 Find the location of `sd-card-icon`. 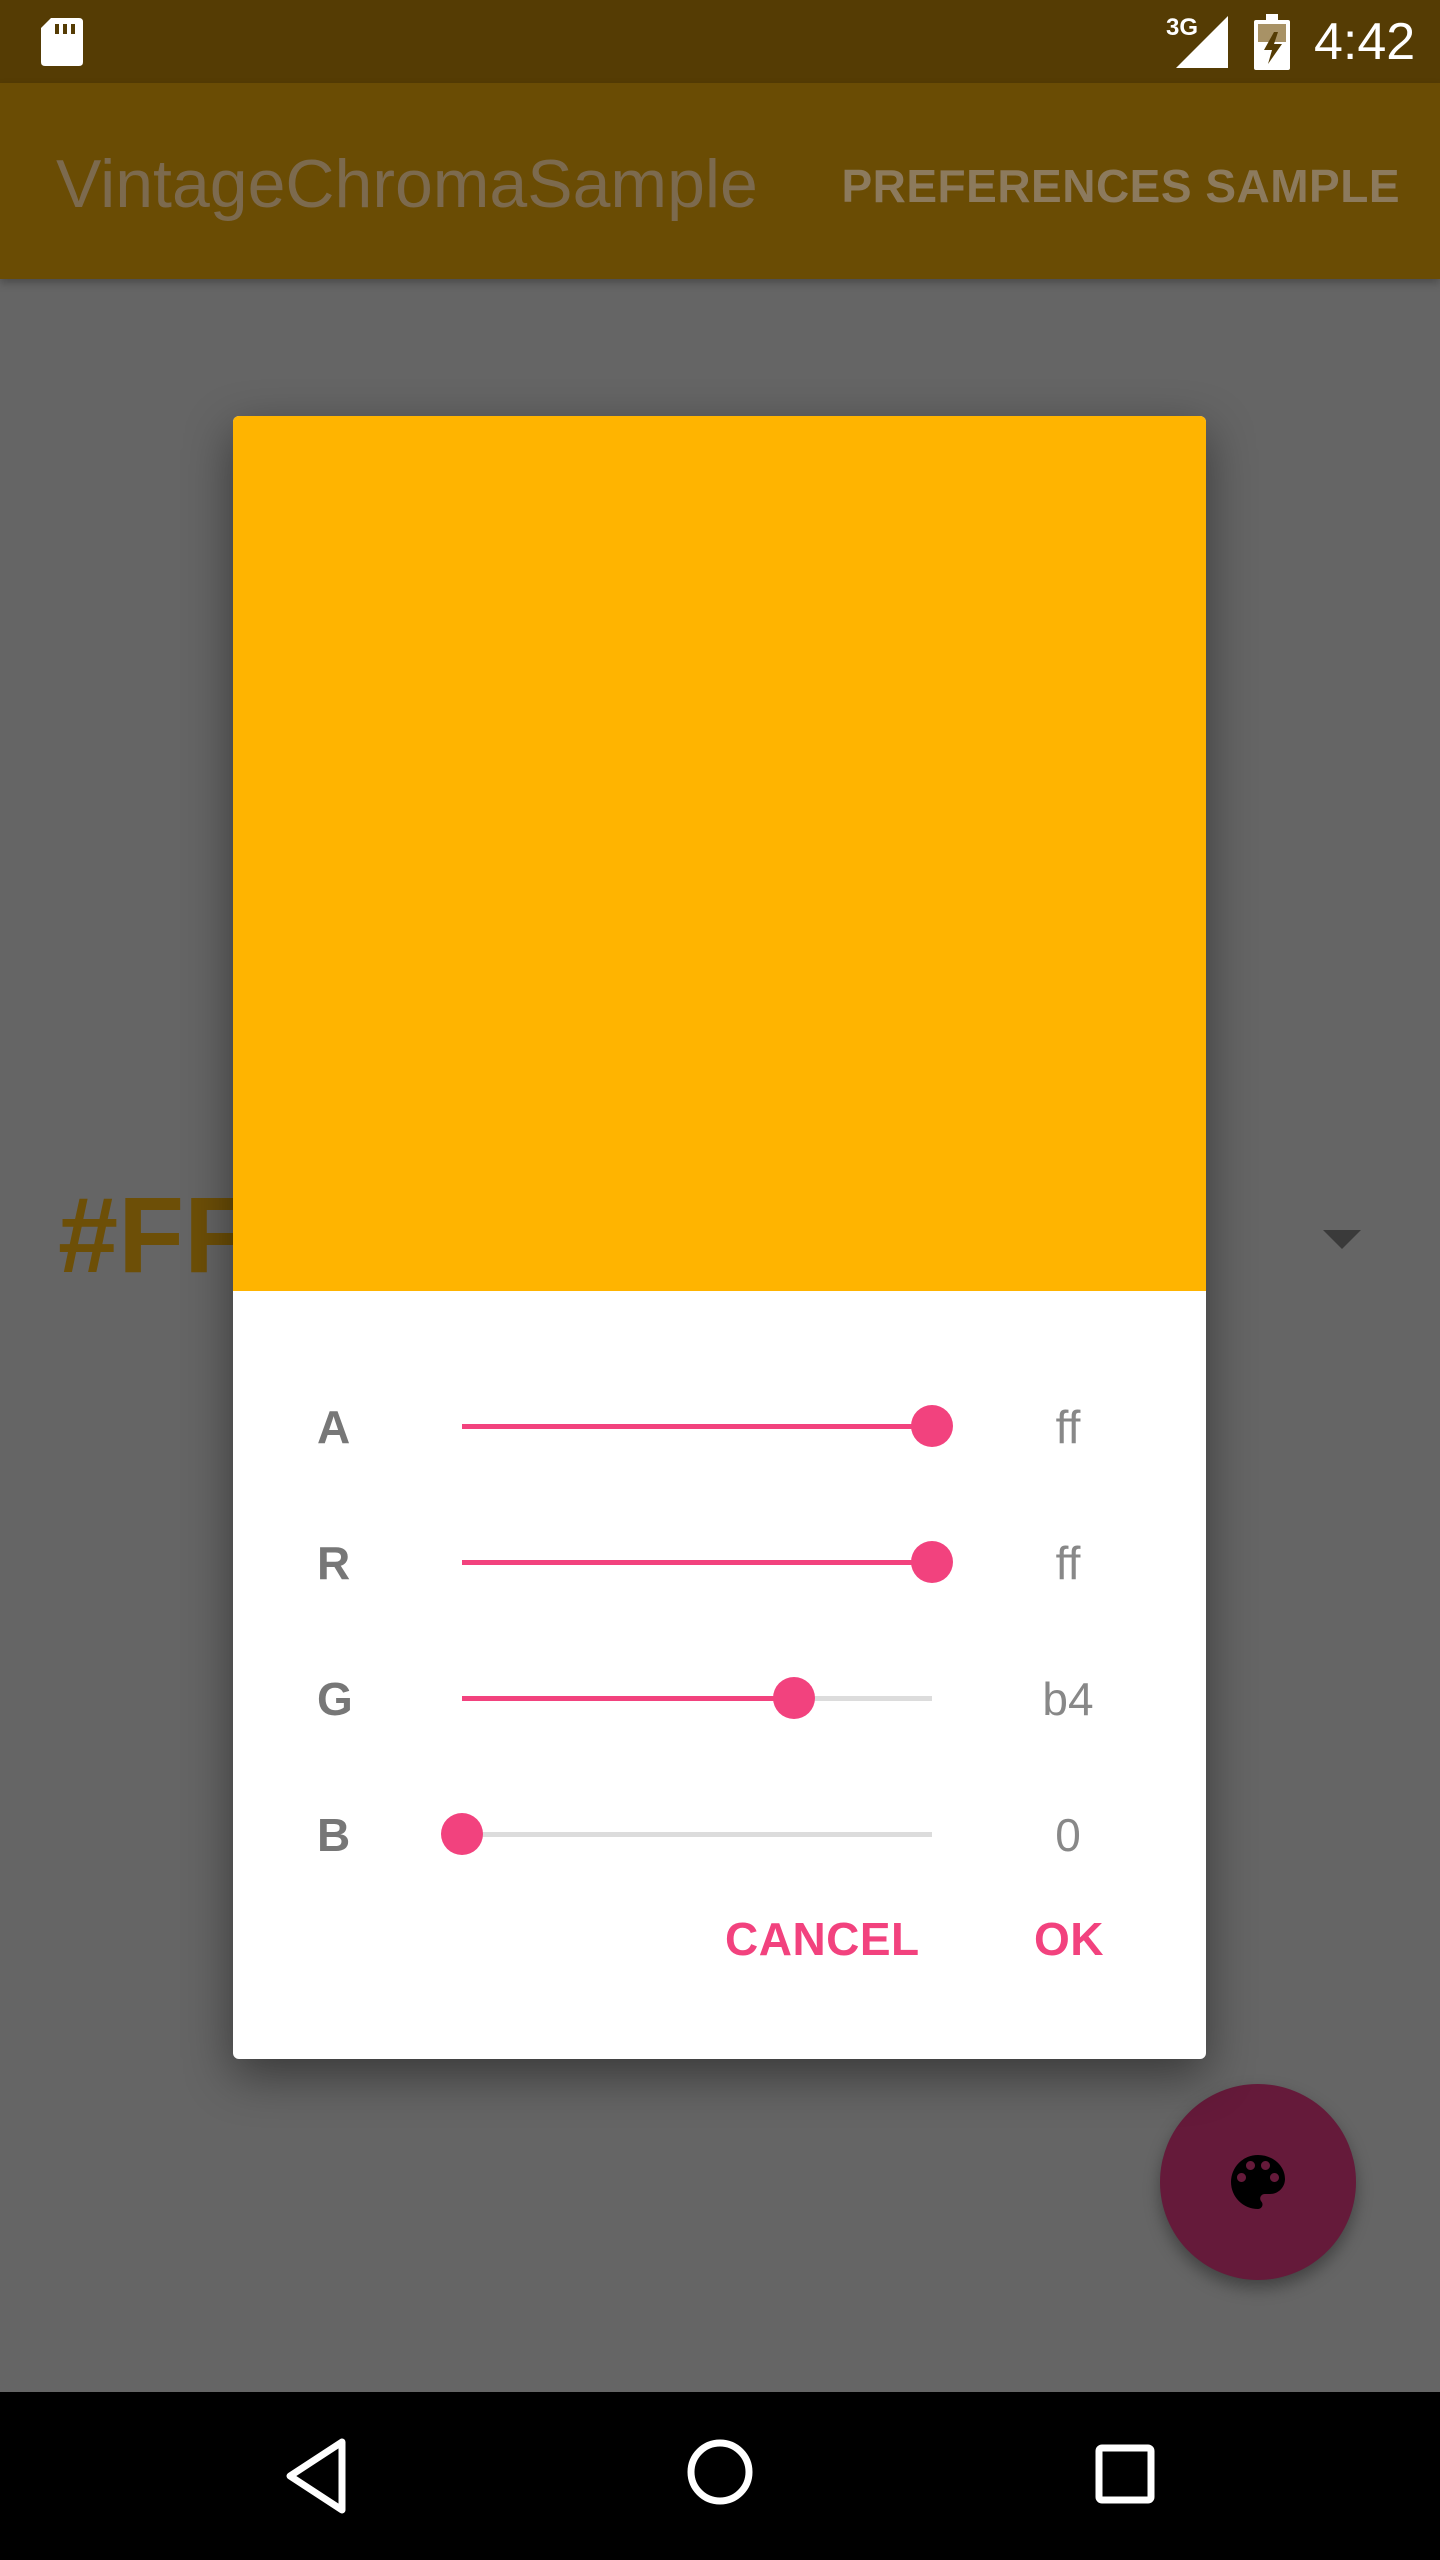

sd-card-icon is located at coordinates (62, 42).